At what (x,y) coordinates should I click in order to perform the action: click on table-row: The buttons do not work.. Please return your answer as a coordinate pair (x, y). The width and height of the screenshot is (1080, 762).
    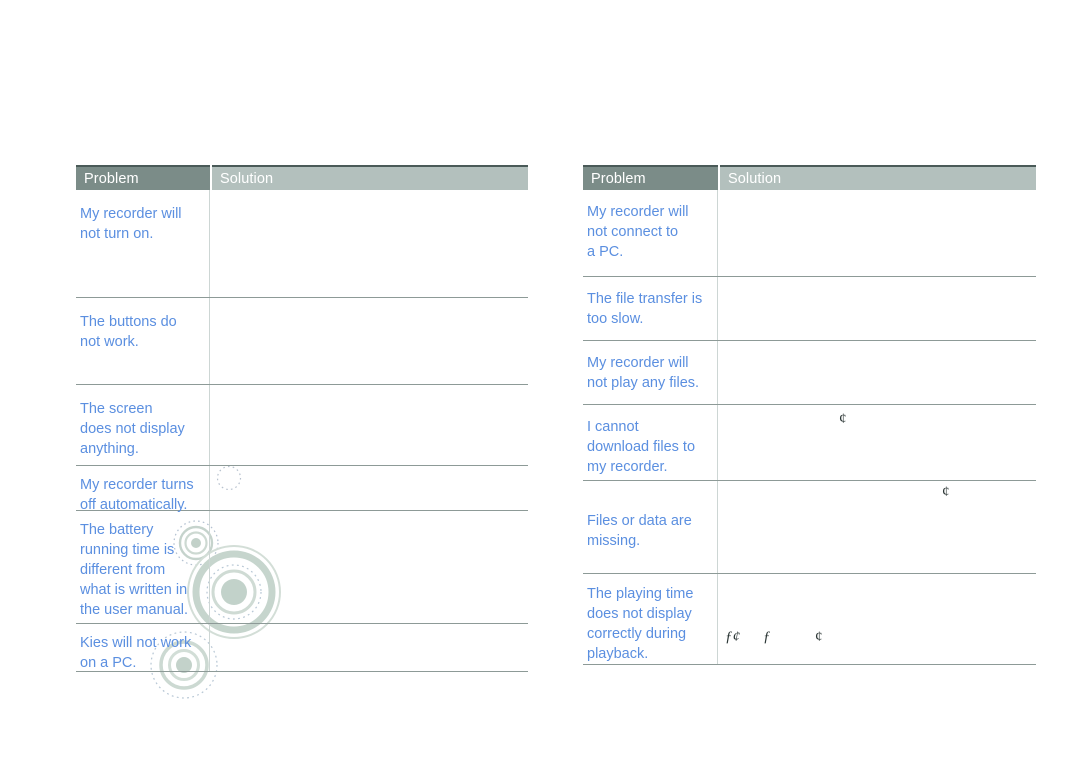
    Looking at the image, I should click on (302, 341).